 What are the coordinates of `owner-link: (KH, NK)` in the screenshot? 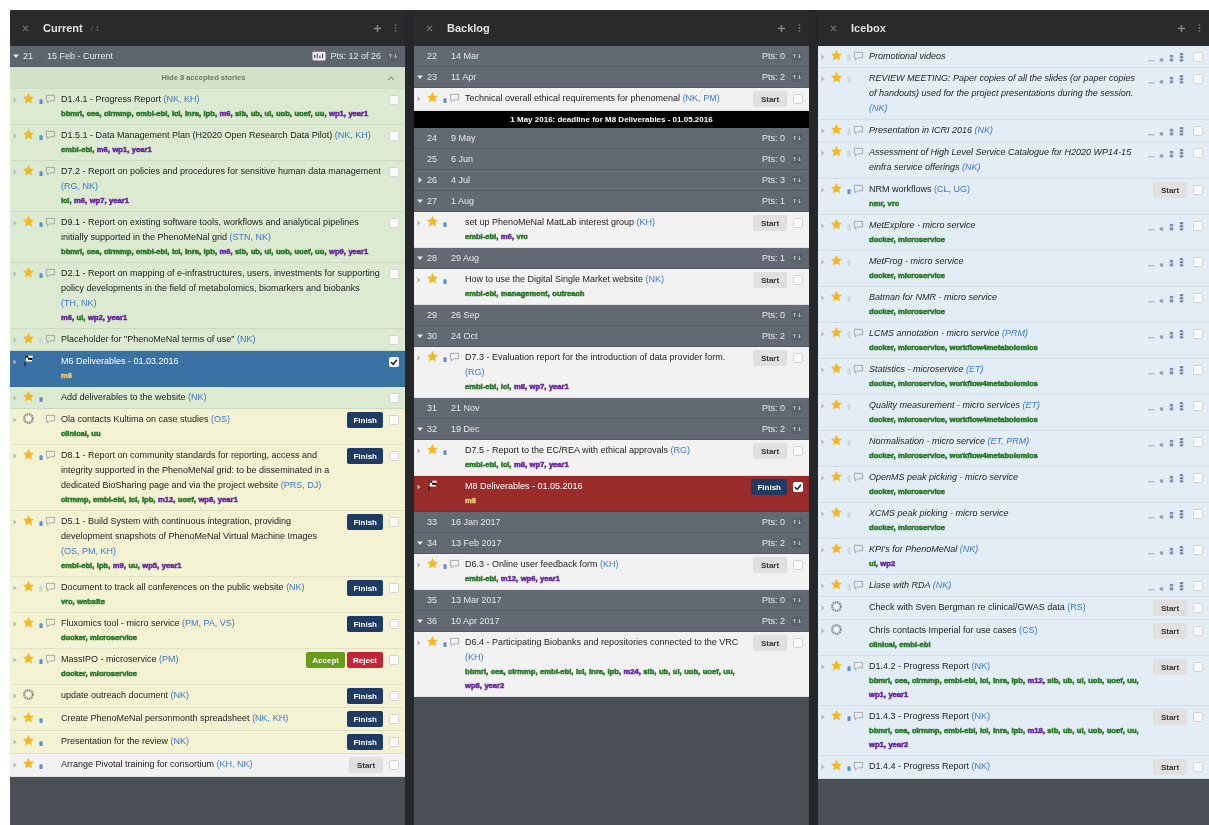 It's located at (234, 764).